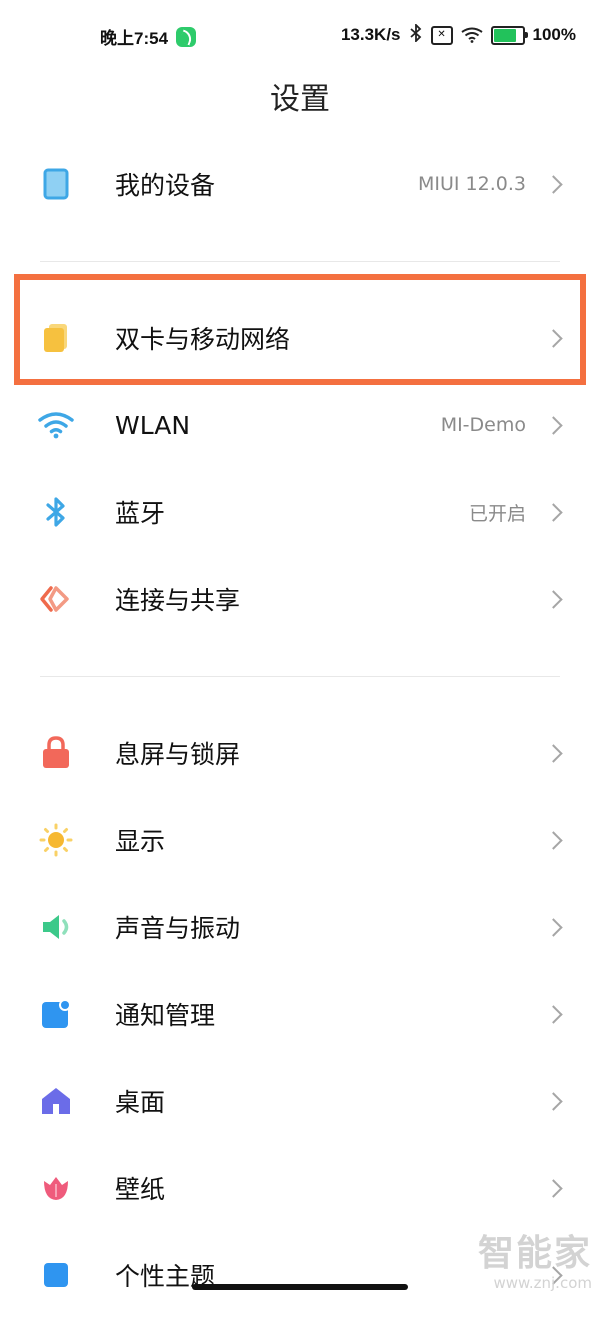 Image resolution: width=600 pixels, height=1319 pixels. Describe the element at coordinates (497, 513) in the screenshot. I see `item-value: 已开启` at that location.